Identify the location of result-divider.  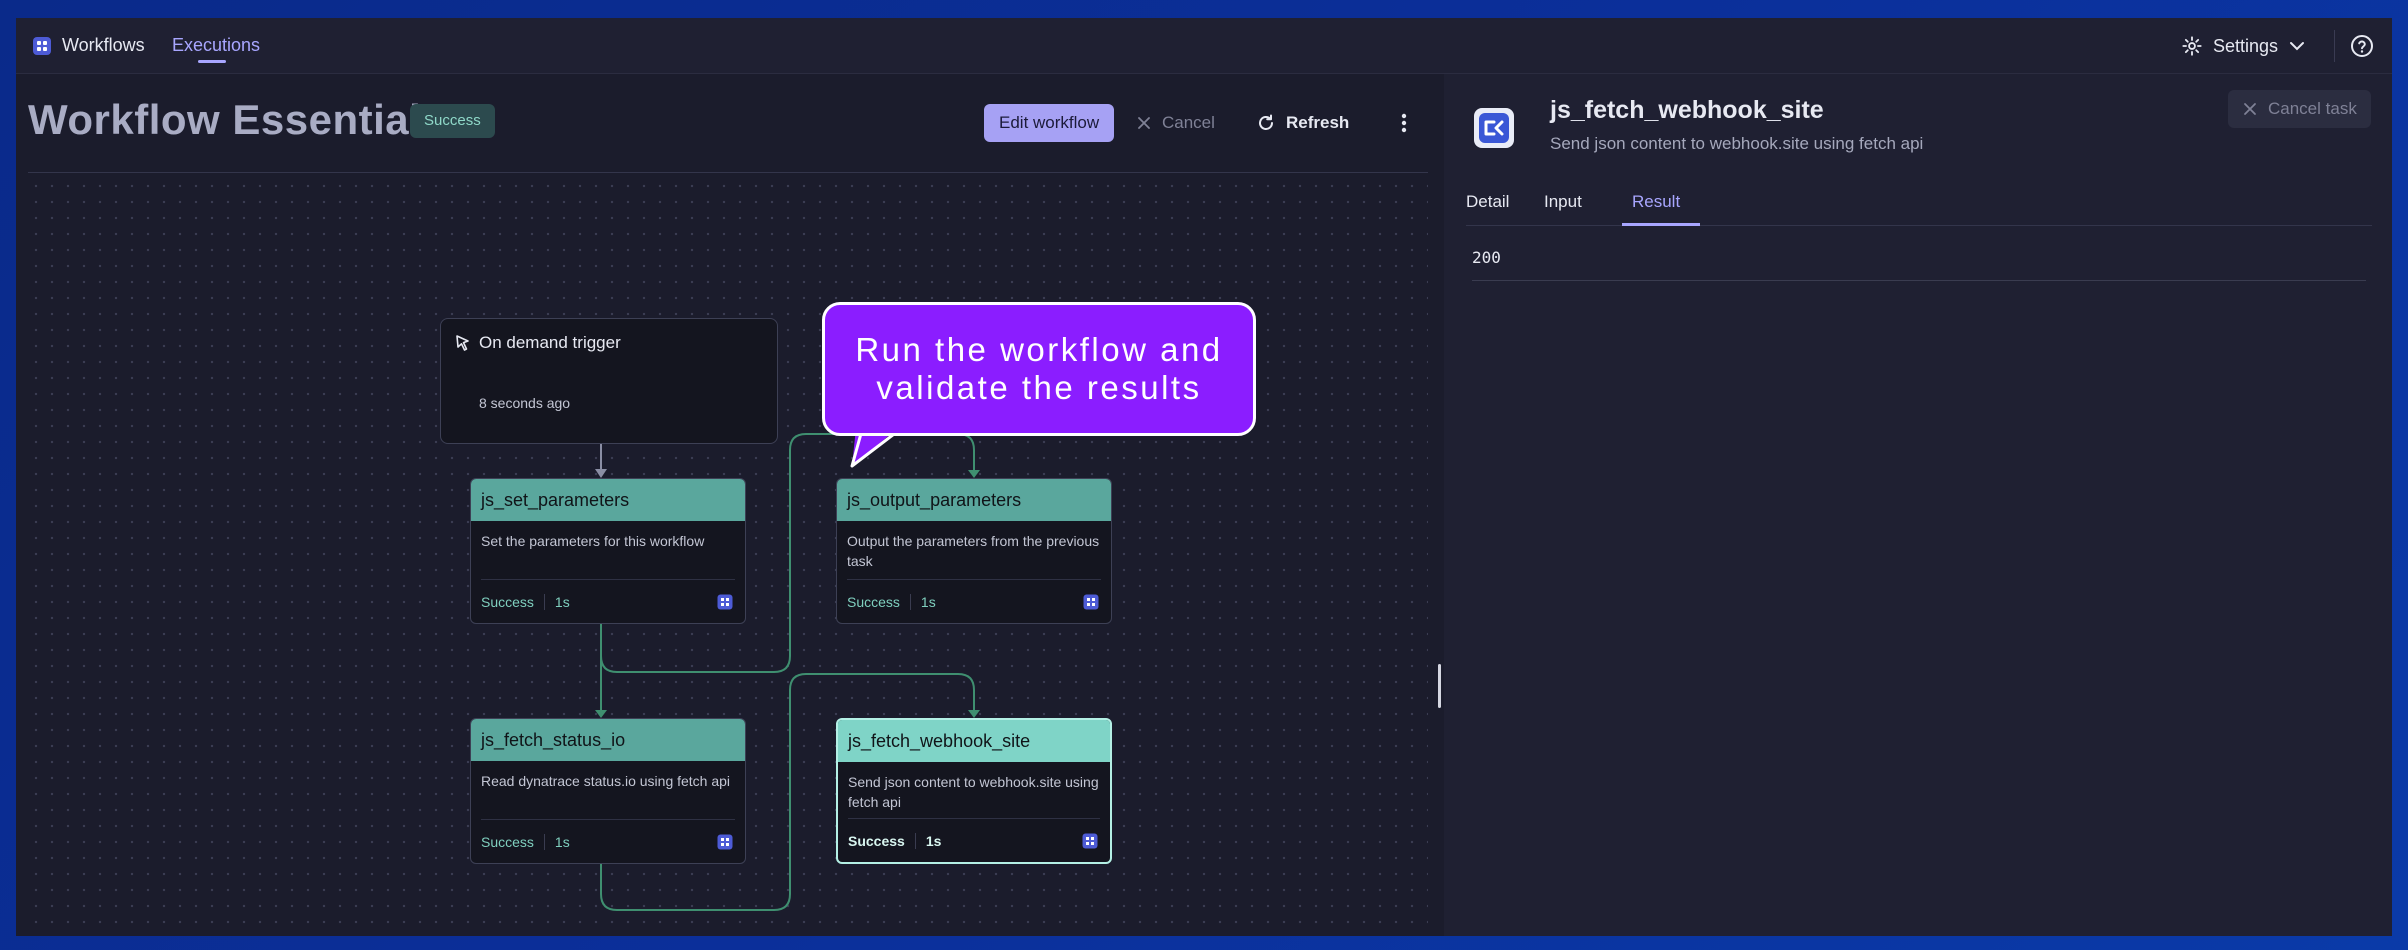
(1919, 280).